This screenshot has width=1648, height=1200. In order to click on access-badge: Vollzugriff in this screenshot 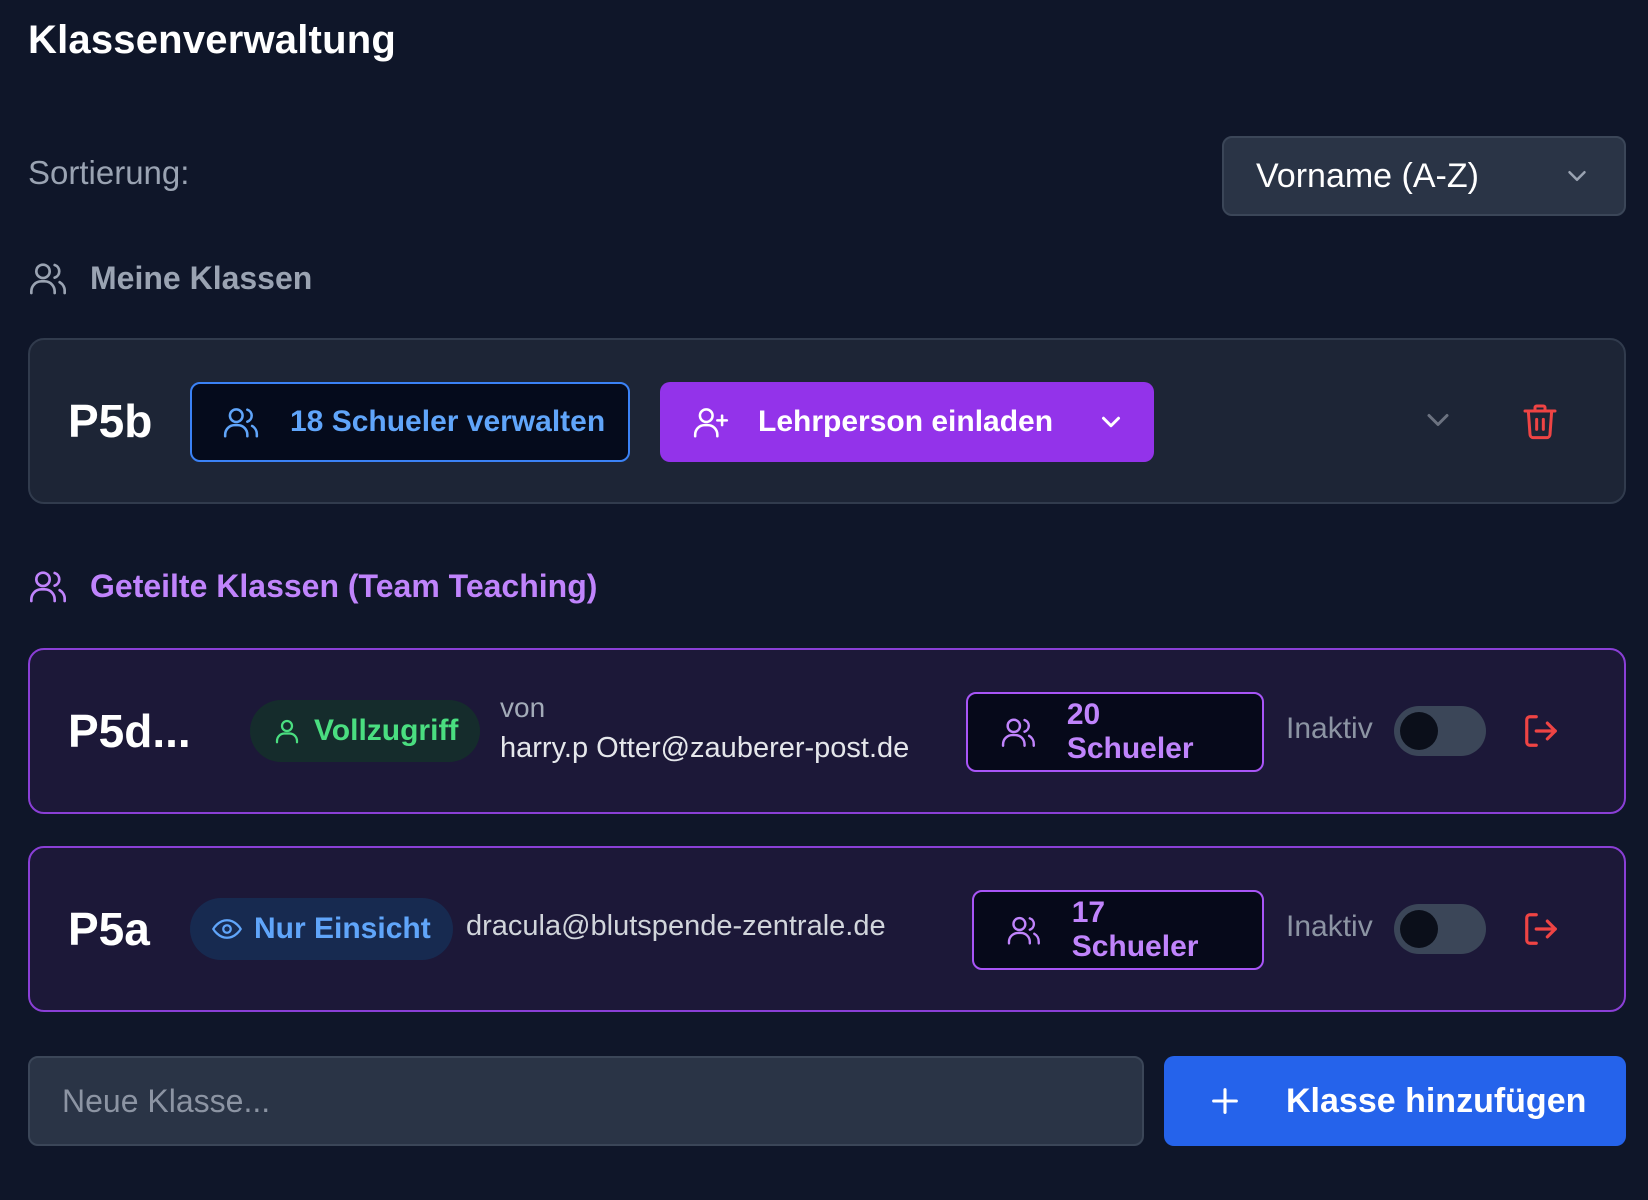, I will do `click(365, 731)`.